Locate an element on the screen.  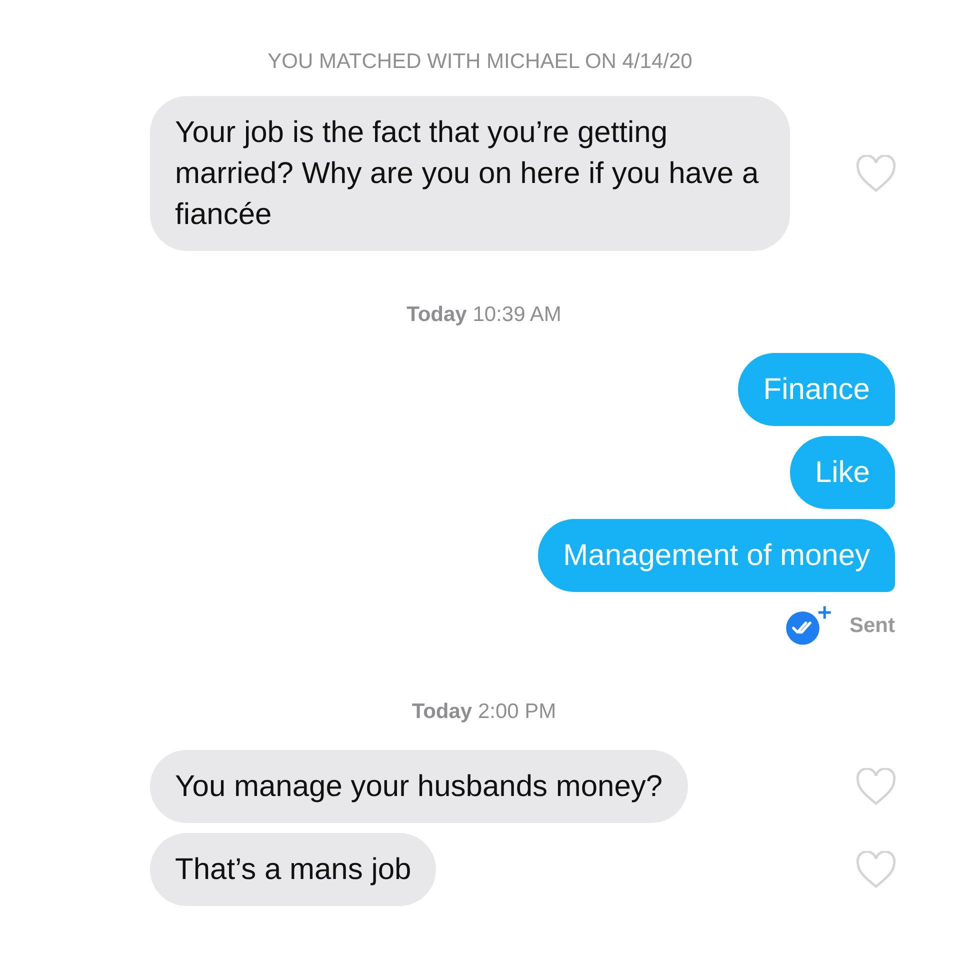
status-text: Sent is located at coordinates (872, 626).